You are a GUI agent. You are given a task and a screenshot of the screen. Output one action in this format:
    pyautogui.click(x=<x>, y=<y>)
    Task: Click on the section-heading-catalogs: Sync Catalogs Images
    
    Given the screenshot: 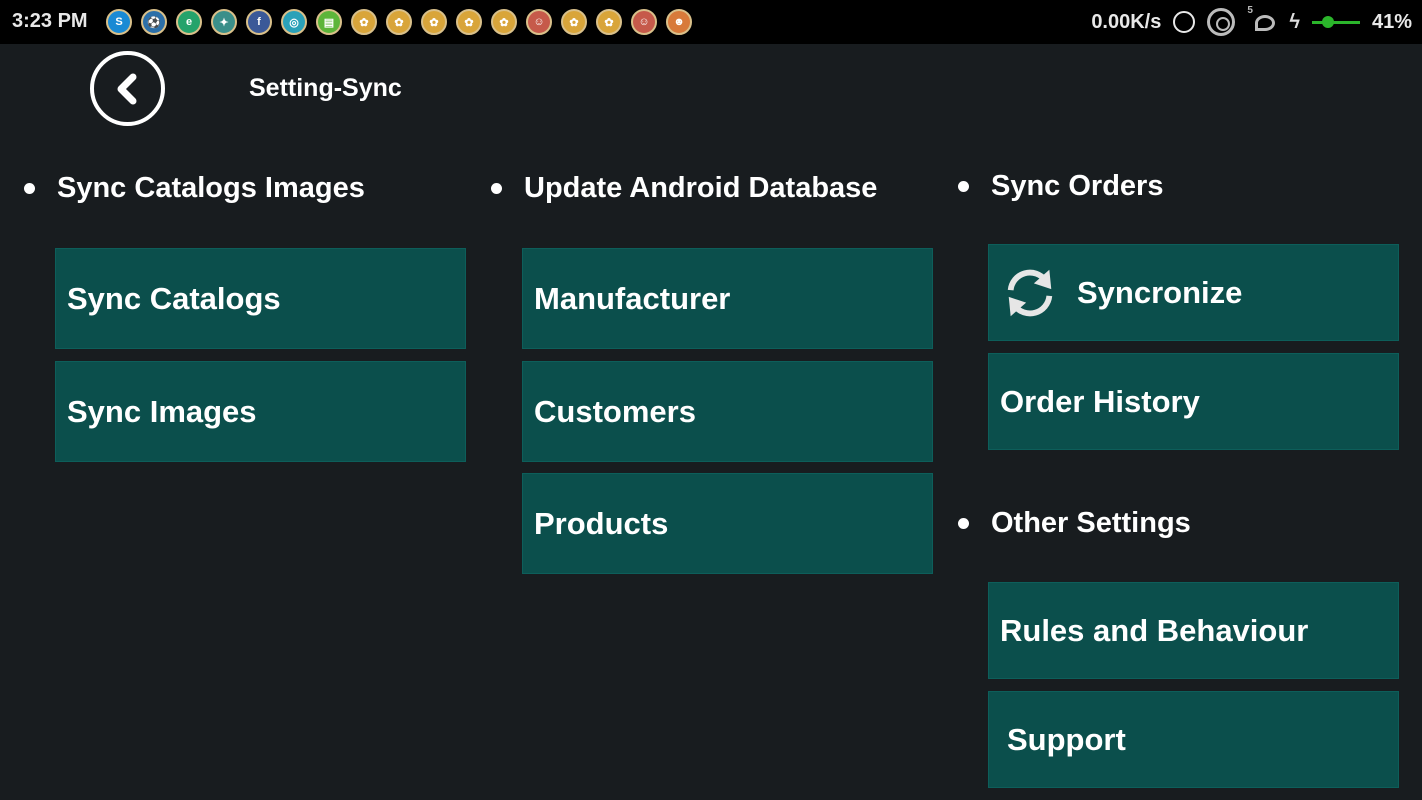 What is the action you would take?
    pyautogui.click(x=194, y=188)
    